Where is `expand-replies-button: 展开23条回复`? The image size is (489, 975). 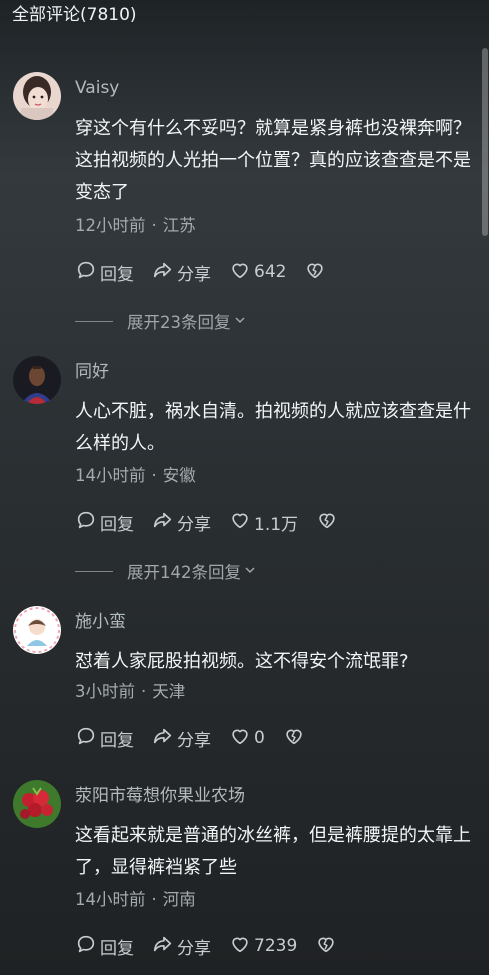 expand-replies-button: 展开23条回复 is located at coordinates (161, 321).